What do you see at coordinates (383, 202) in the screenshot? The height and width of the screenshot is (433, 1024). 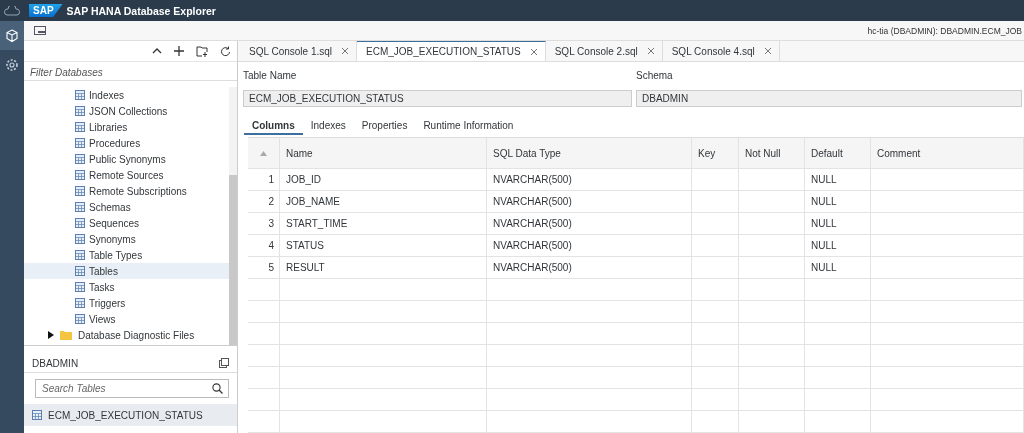 I see `table-cell: JOB_NAME` at bounding box center [383, 202].